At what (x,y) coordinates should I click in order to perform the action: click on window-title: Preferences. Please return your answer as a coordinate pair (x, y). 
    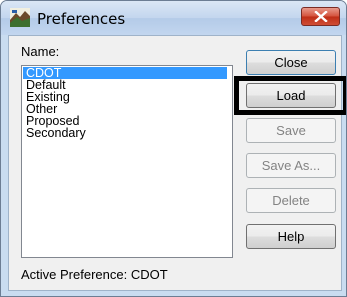
    Looking at the image, I should click on (81, 19).